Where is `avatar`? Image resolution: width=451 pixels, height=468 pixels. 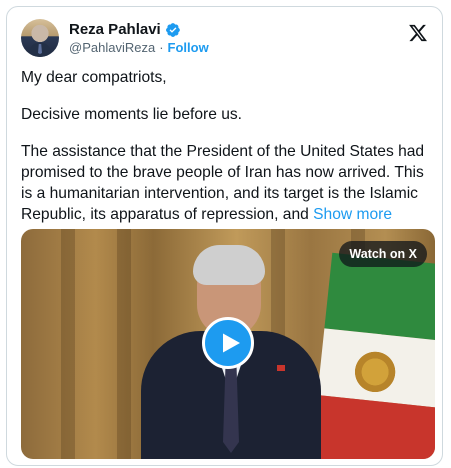 avatar is located at coordinates (40, 38).